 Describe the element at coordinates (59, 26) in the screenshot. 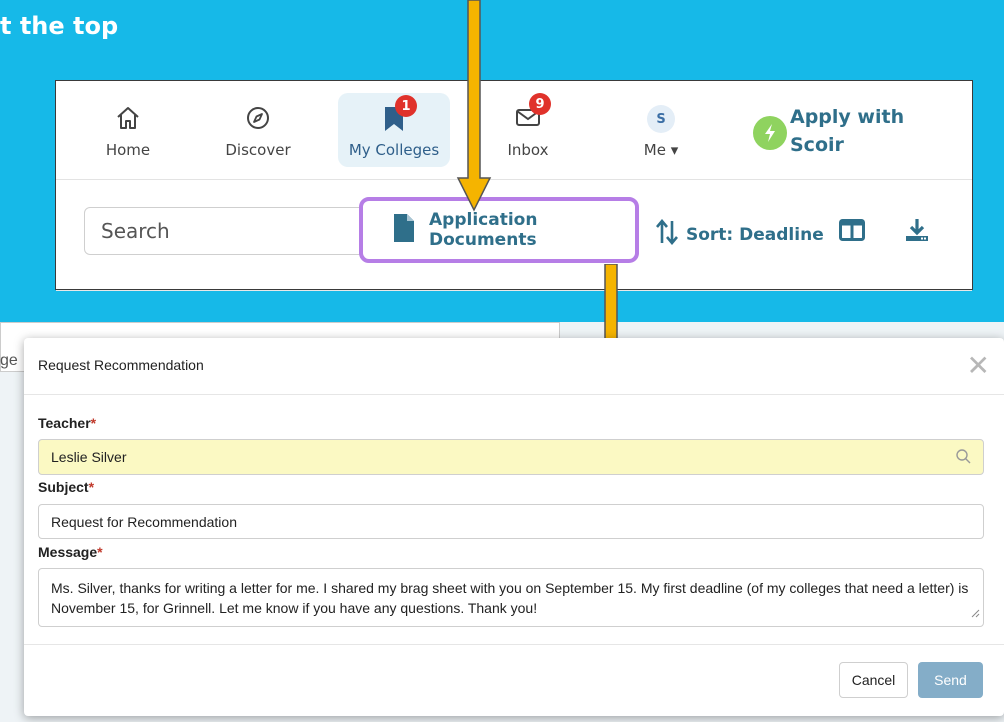

I see `slide-heading: t the top` at that location.